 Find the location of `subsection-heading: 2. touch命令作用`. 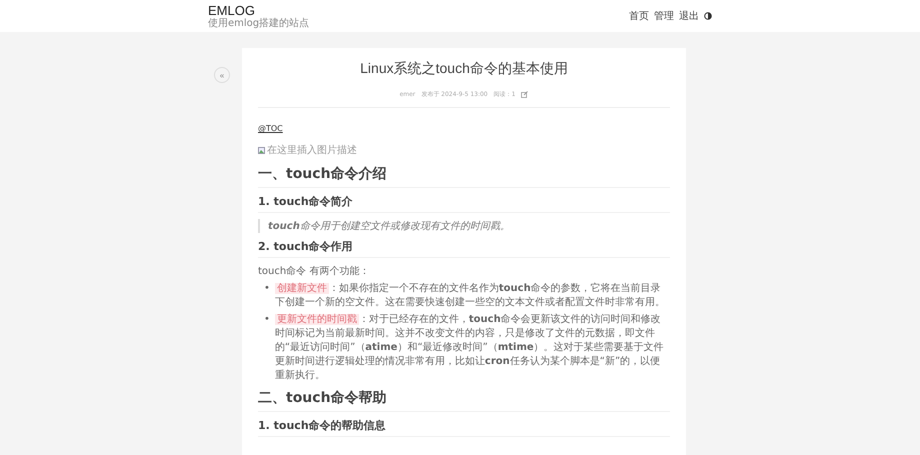

subsection-heading: 2. touch命令作用 is located at coordinates (464, 248).